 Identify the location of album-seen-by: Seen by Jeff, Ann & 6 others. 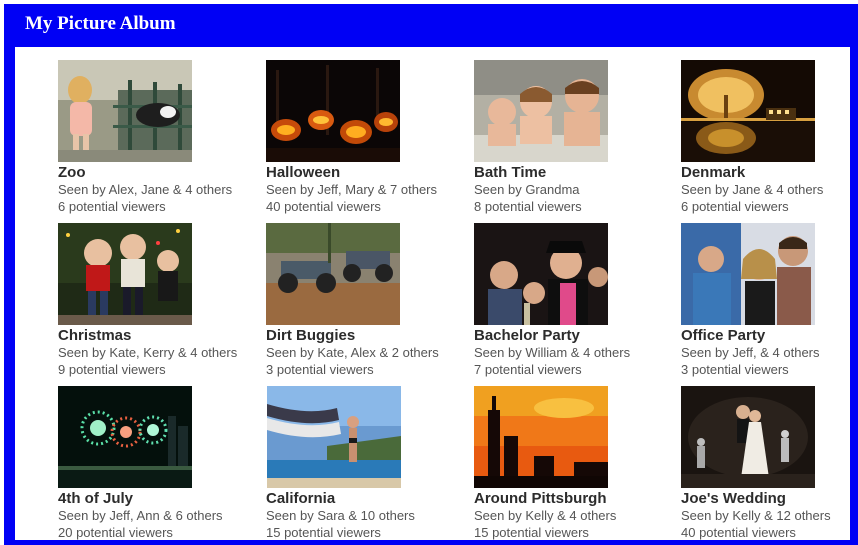
(140, 515).